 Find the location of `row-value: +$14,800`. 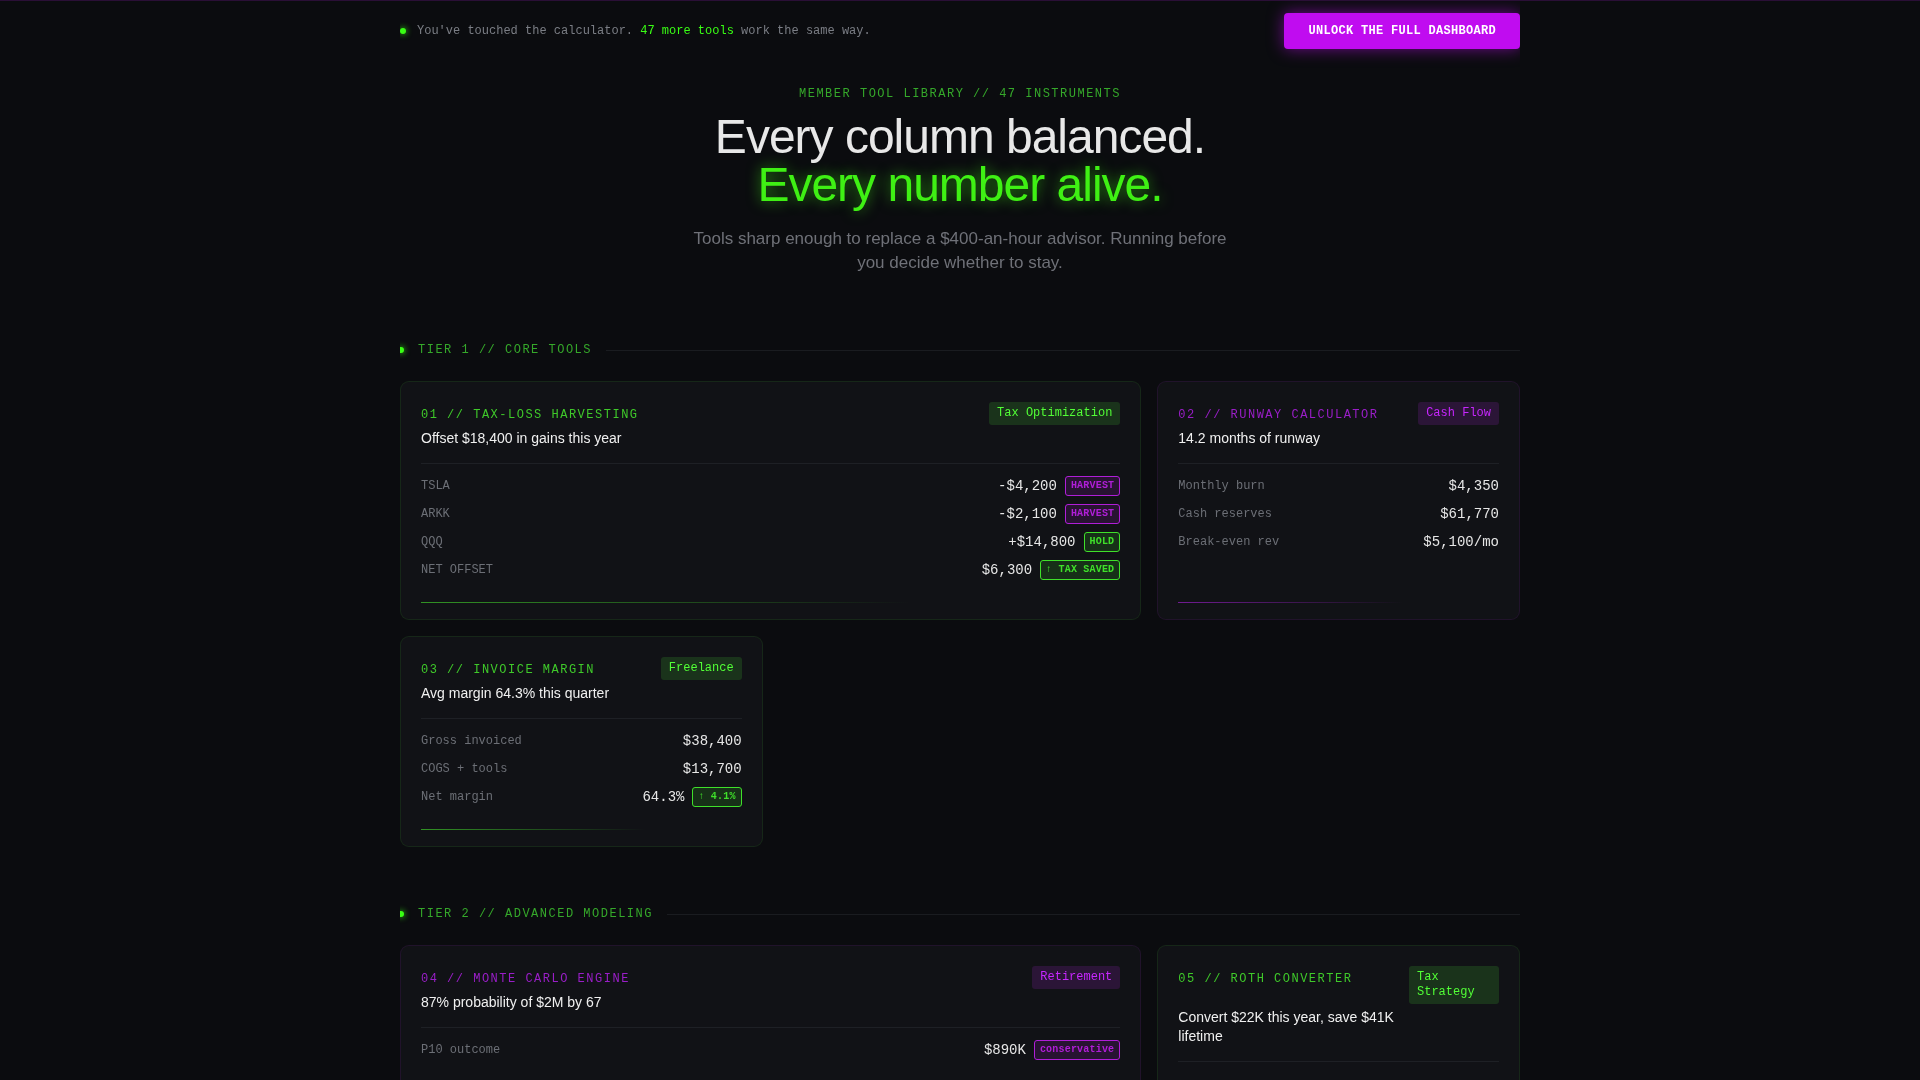

row-value: +$14,800 is located at coordinates (1042, 542).